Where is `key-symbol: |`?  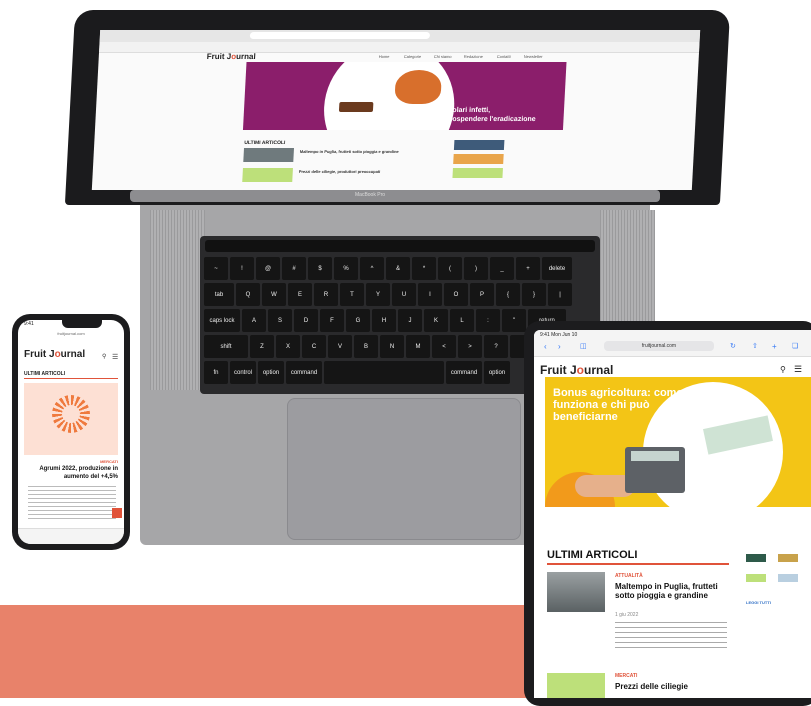
key-symbol: | is located at coordinates (560, 294).